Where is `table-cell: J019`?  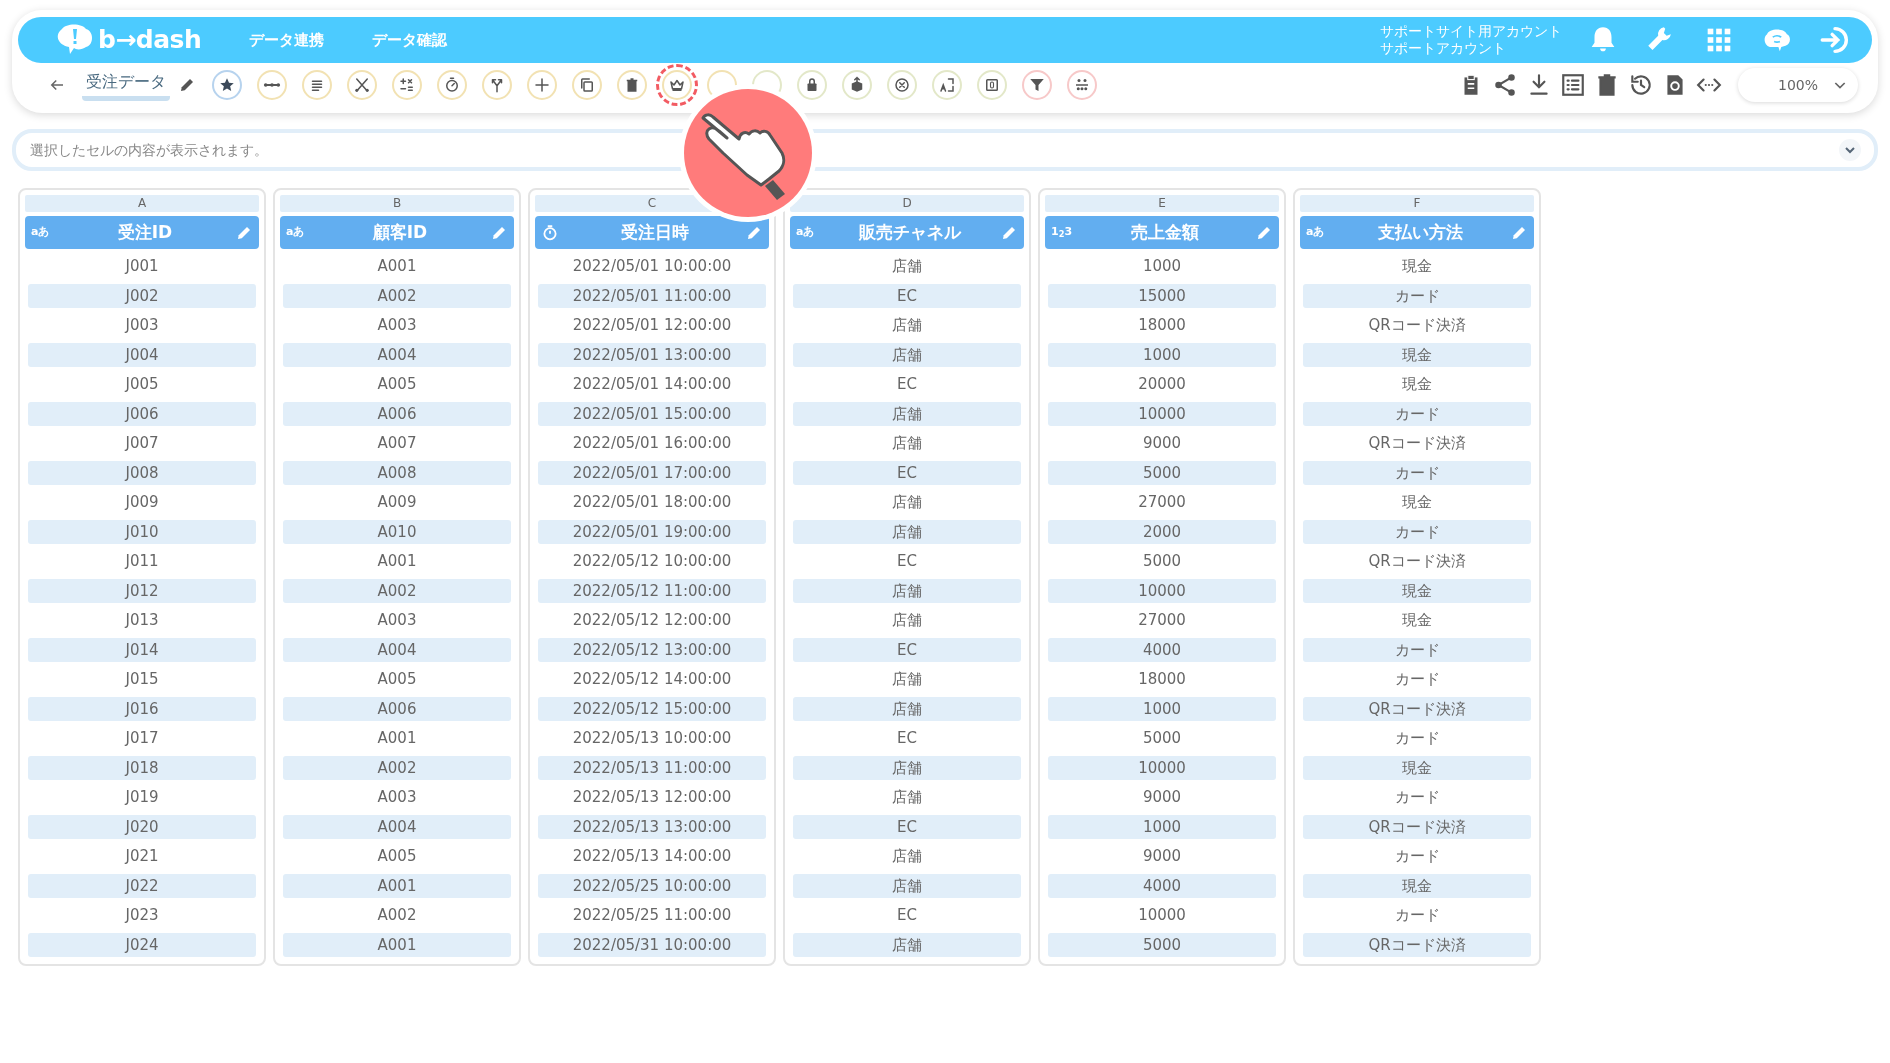 table-cell: J019 is located at coordinates (142, 797).